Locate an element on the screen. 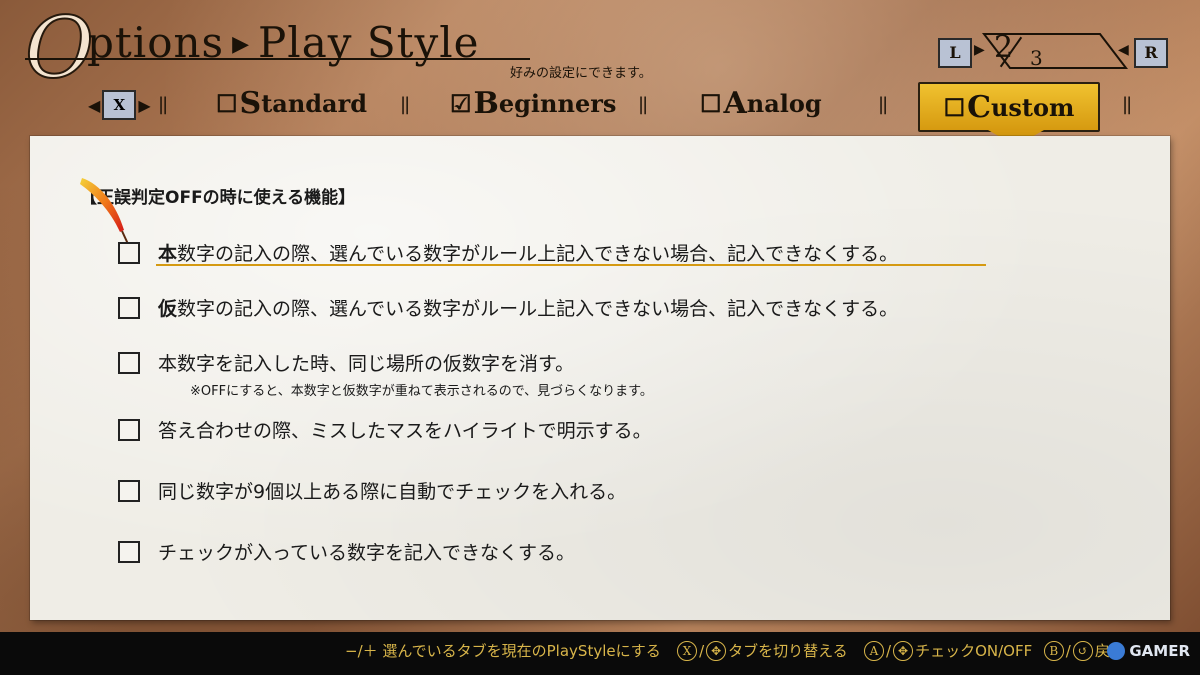 This screenshot has height=675, width=1200. selection-underline is located at coordinates (571, 265).